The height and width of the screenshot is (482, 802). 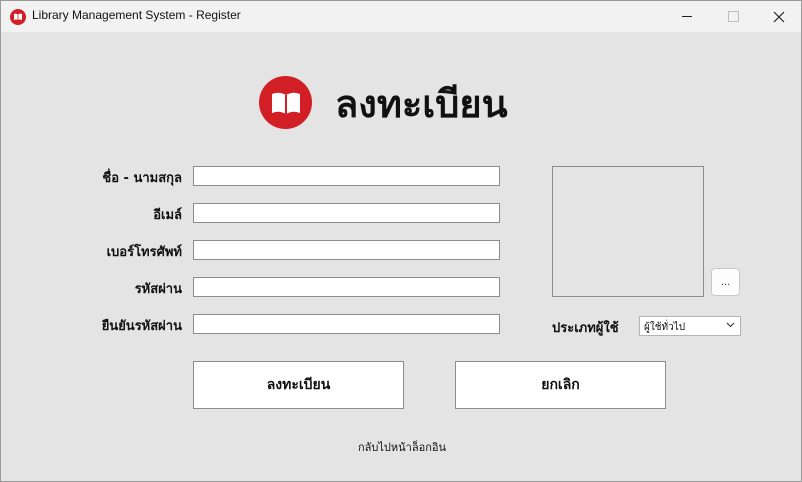 I want to click on user-type-label: ประเภทผู้ใช้, so click(x=585, y=328).